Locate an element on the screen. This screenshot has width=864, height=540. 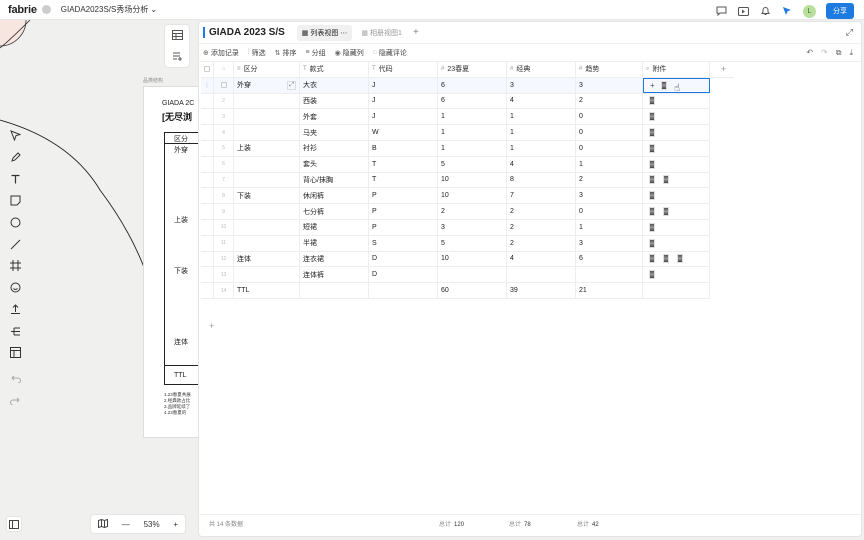
cell-cat: 下装 is located at coordinates (267, 196).